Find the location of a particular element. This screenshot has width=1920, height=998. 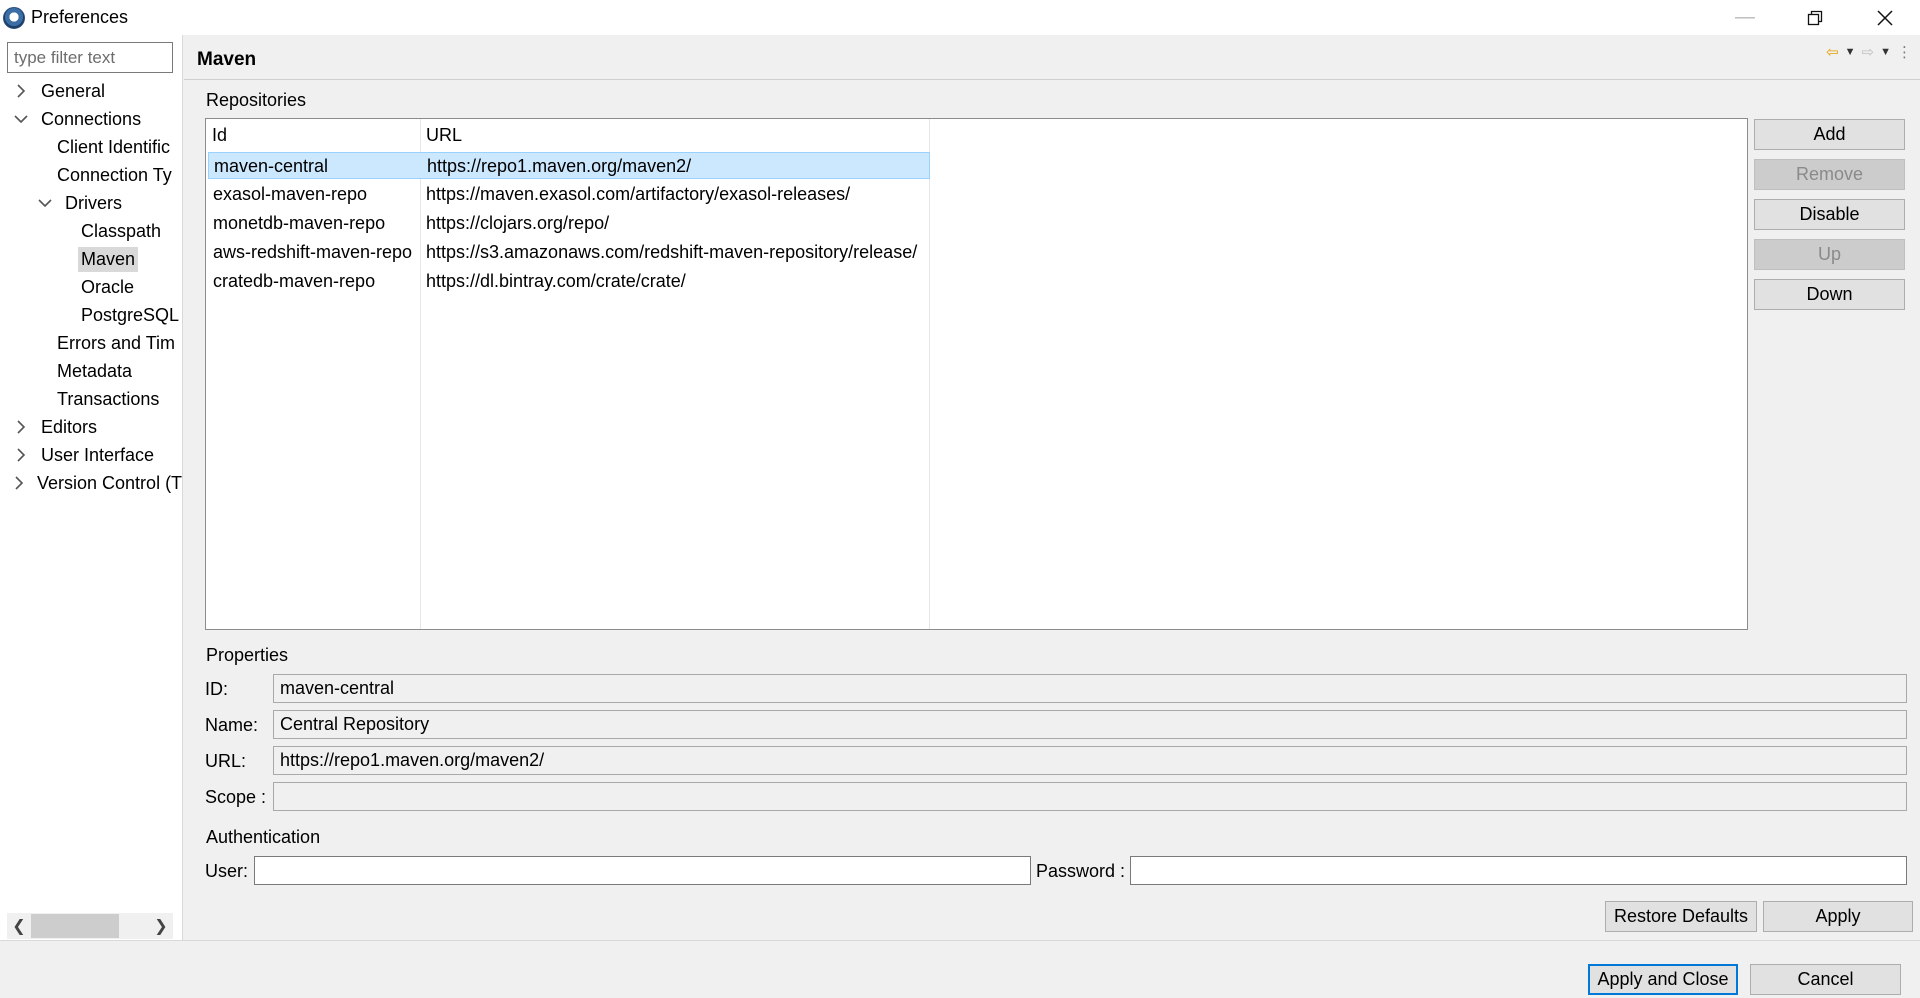

password-input is located at coordinates (1518, 870).